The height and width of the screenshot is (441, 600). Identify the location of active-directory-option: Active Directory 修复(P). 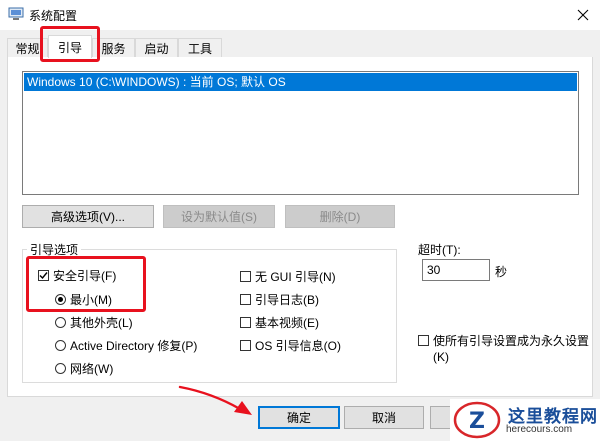
(126, 345).